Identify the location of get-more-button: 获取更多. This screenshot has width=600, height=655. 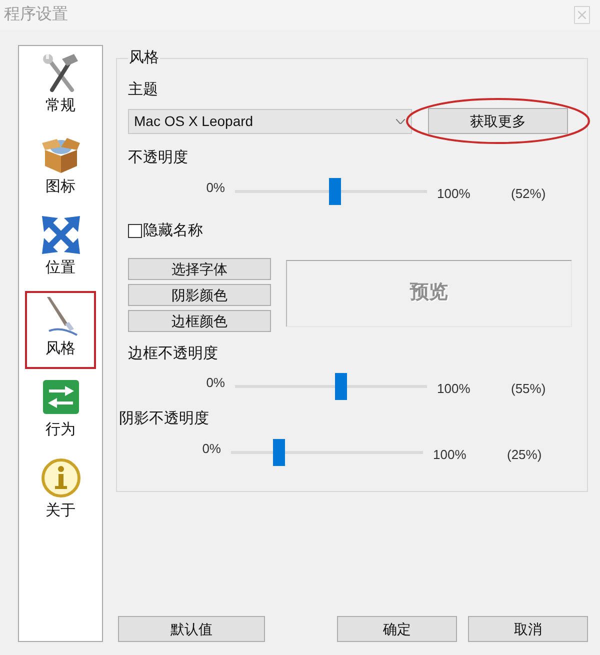
(498, 121).